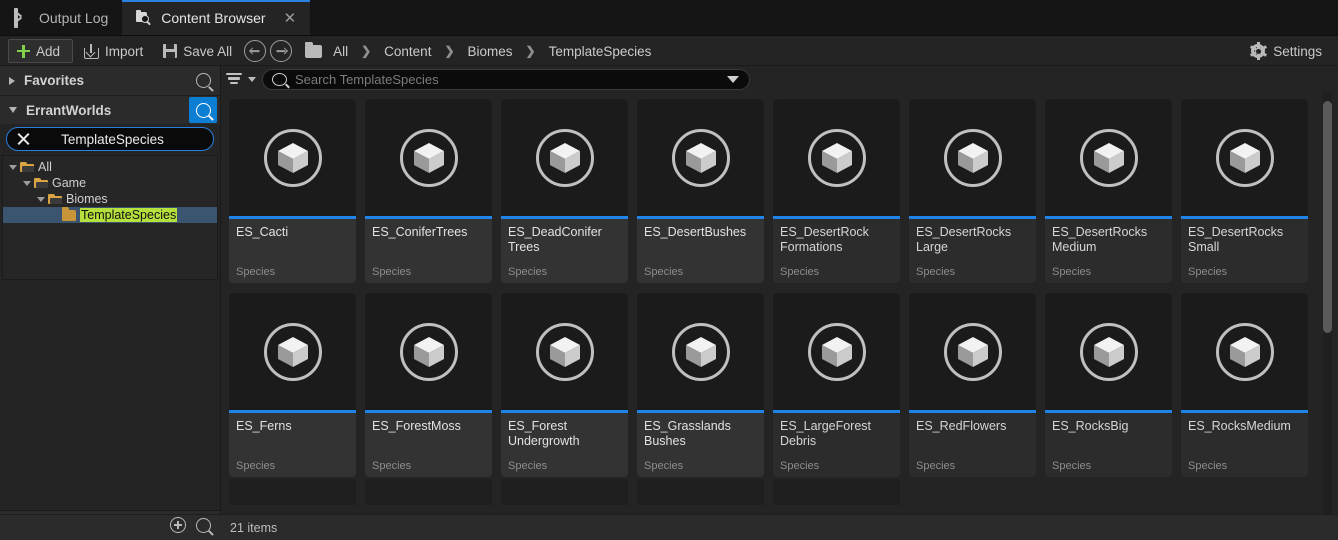  I want to click on asset-tile: ES_DesertRocks Large Species, so click(972, 191).